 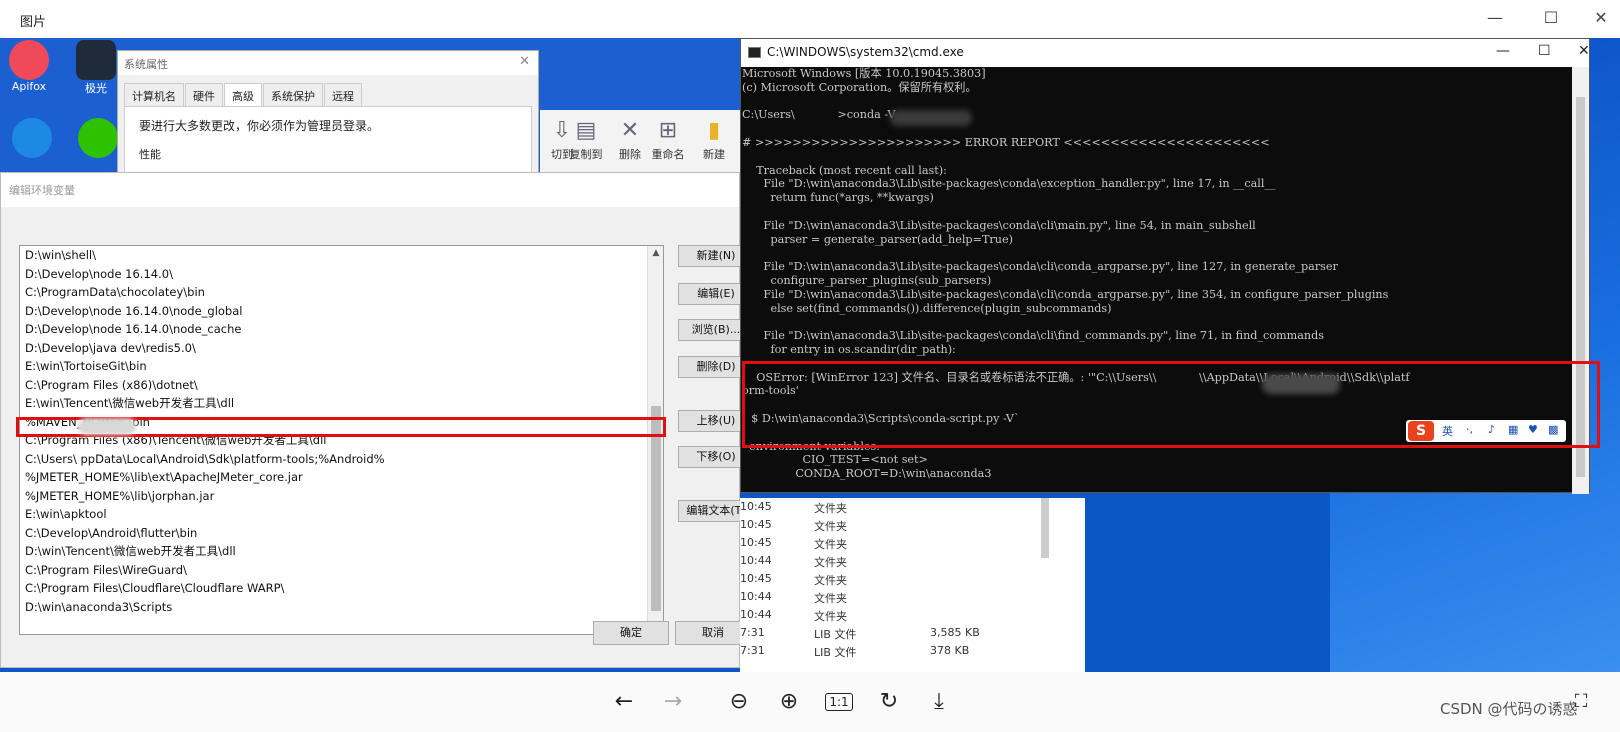 I want to click on ok-button: 确定, so click(x=631, y=633).